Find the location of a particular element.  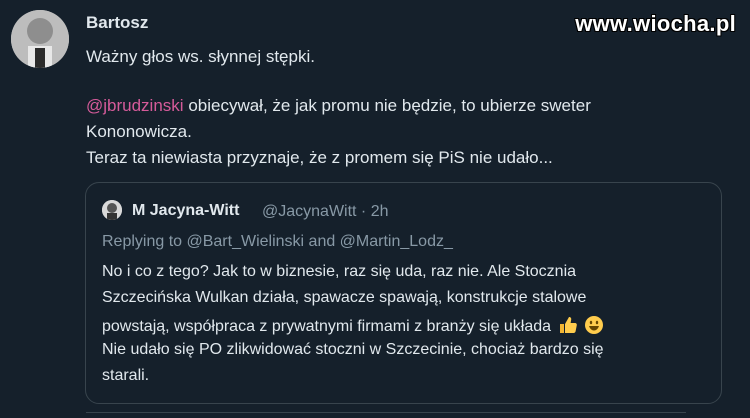

author-name: Bartosz is located at coordinates (117, 23).